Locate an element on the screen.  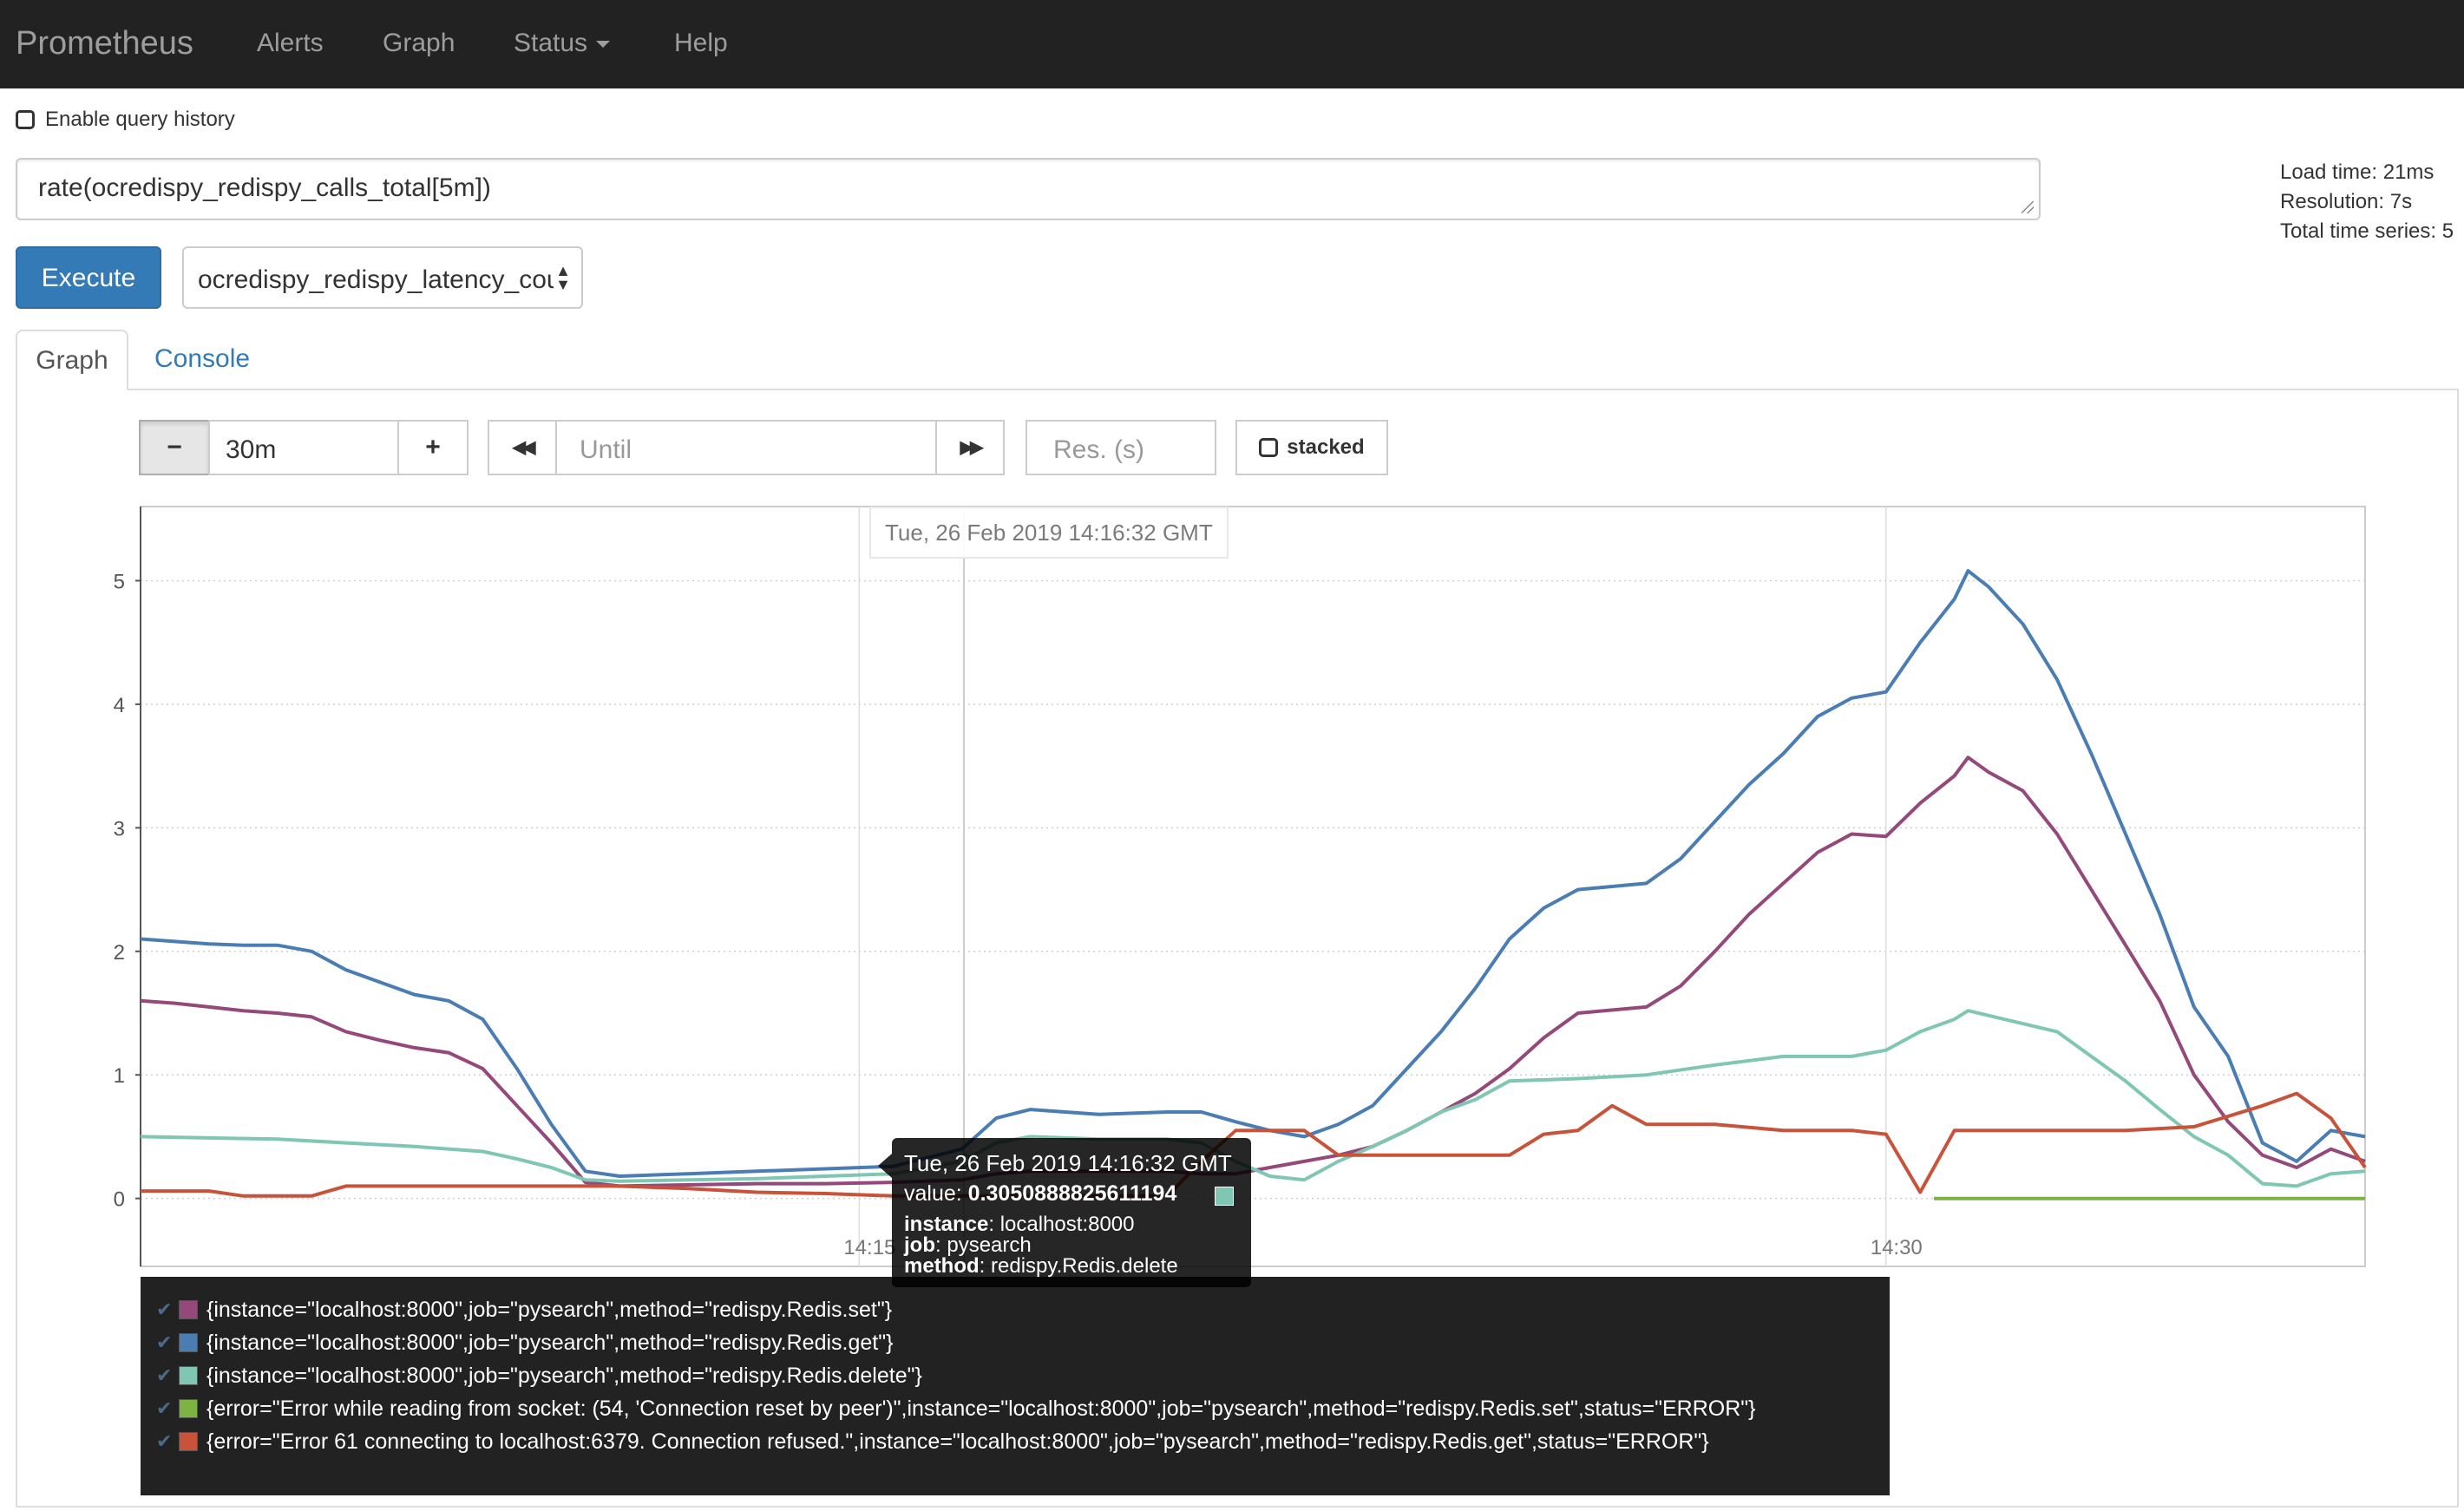
x-tick-label: 14:15 is located at coordinates (869, 1247).